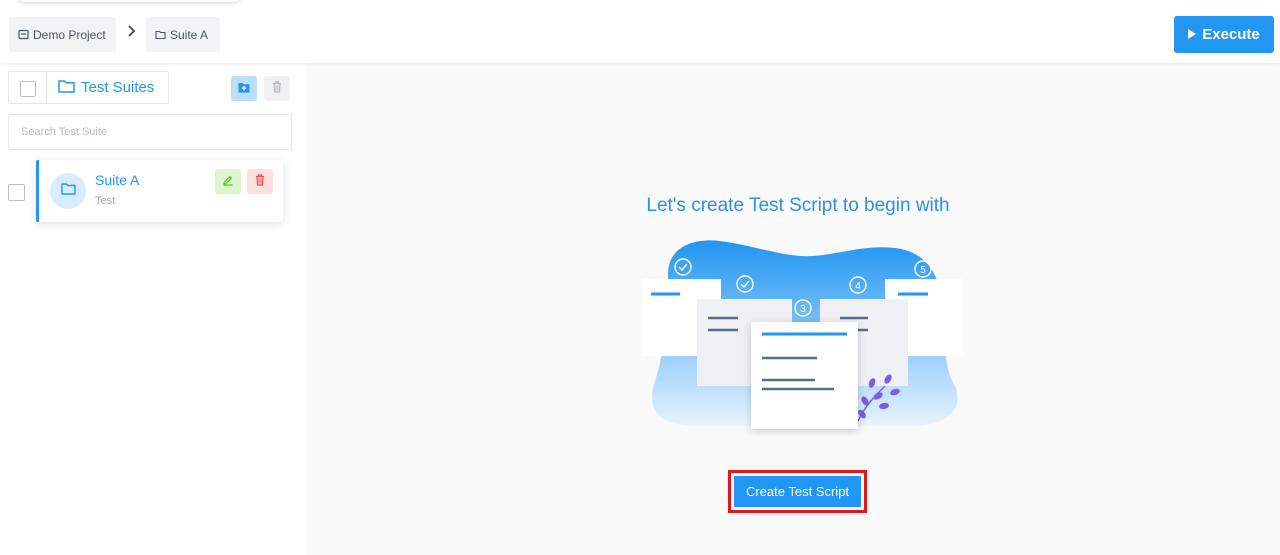 The height and width of the screenshot is (555, 1280). I want to click on create-test-script-highlight: Create Test Script, so click(797, 491).